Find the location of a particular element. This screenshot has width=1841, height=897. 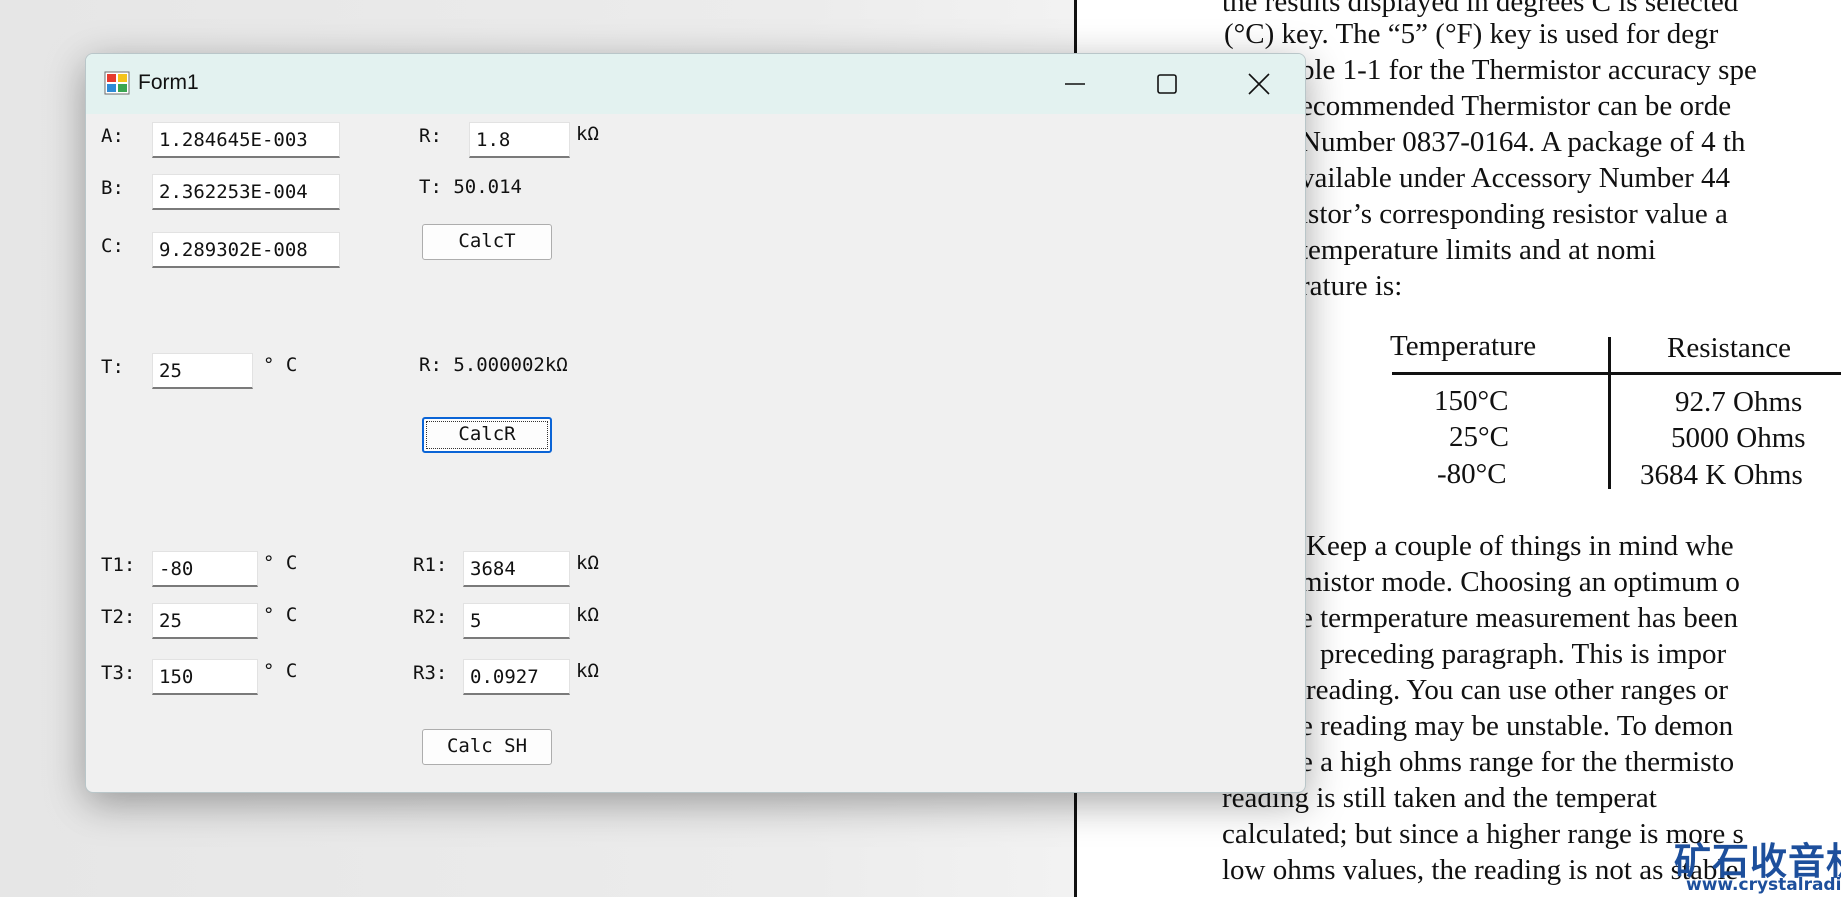

resistance-result: R: 5.000002kΩ is located at coordinates (493, 365).